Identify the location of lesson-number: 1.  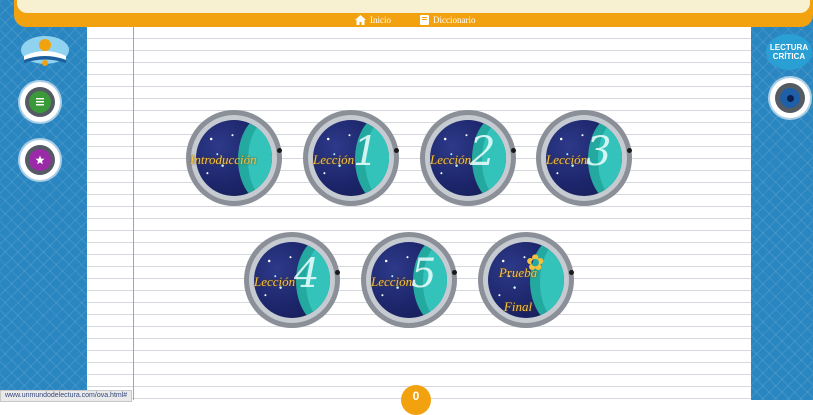
(366, 152).